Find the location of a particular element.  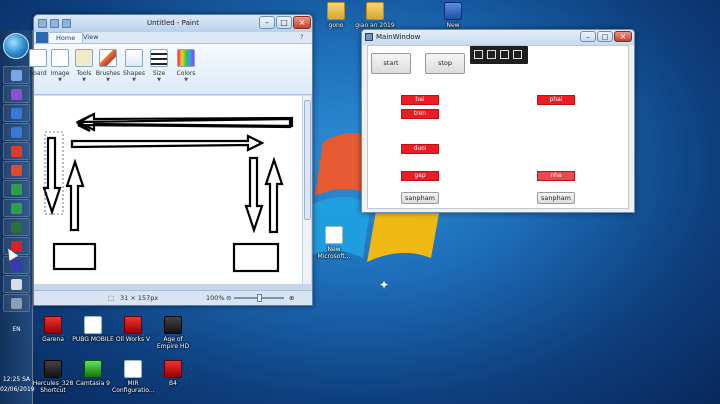

collapse-icon is located at coordinates (517, 54).